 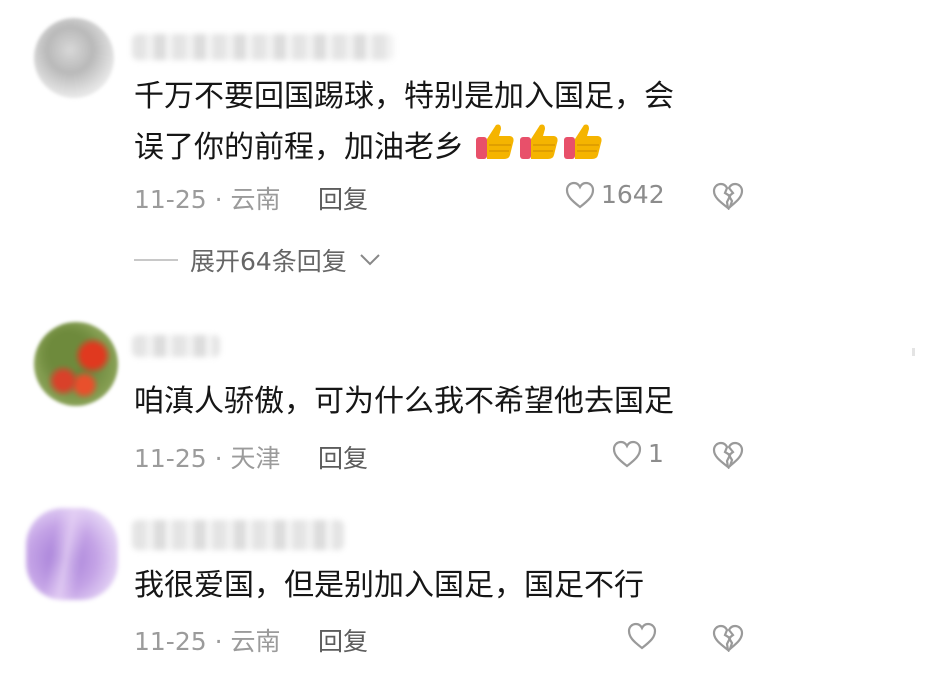 I want to click on comment-meta: 11-25 · 天津, so click(x=207, y=457).